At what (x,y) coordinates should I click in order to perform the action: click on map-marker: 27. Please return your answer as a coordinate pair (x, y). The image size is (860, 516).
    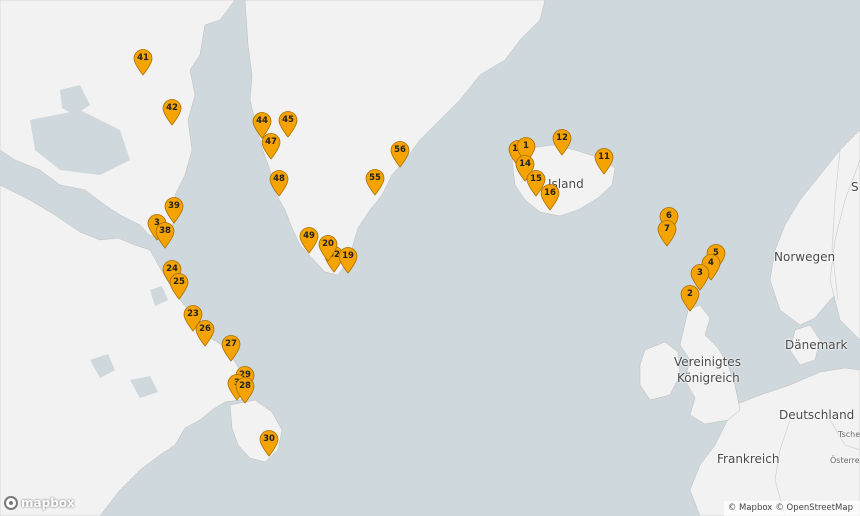
    Looking at the image, I should click on (231, 348).